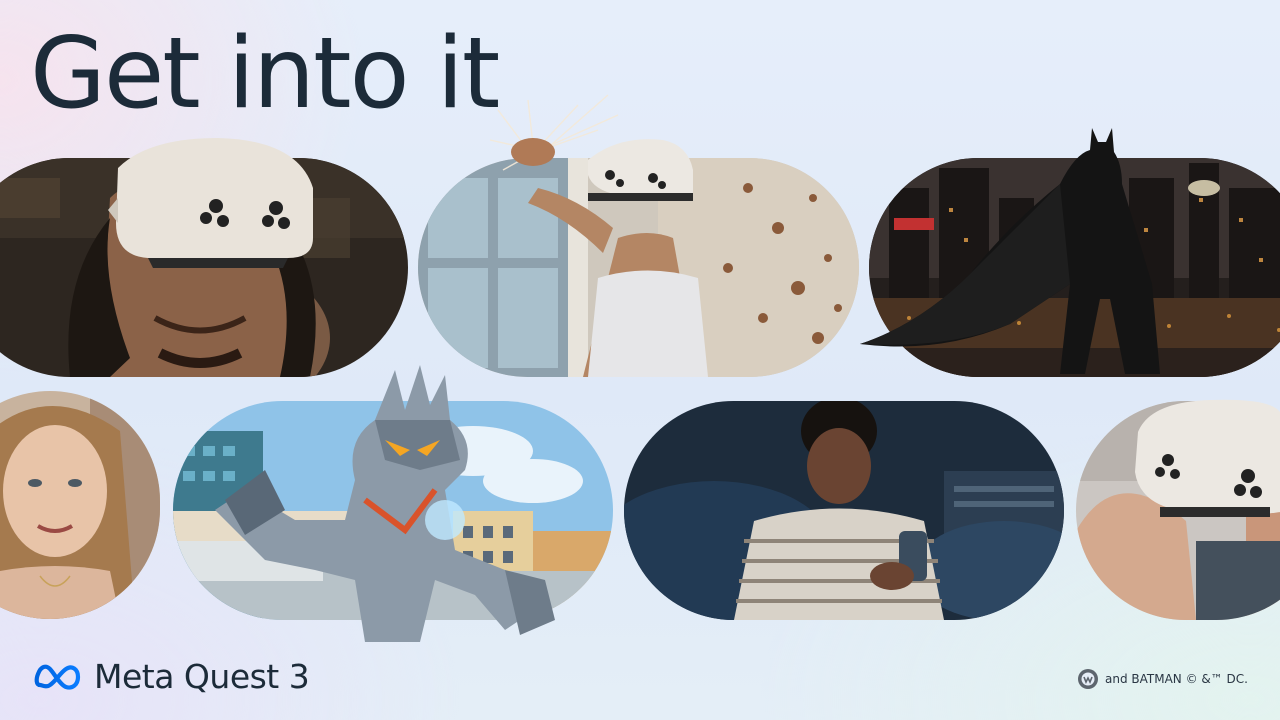  I want to click on copyright-text: and BATMAN © &™ DC., so click(1176, 679).